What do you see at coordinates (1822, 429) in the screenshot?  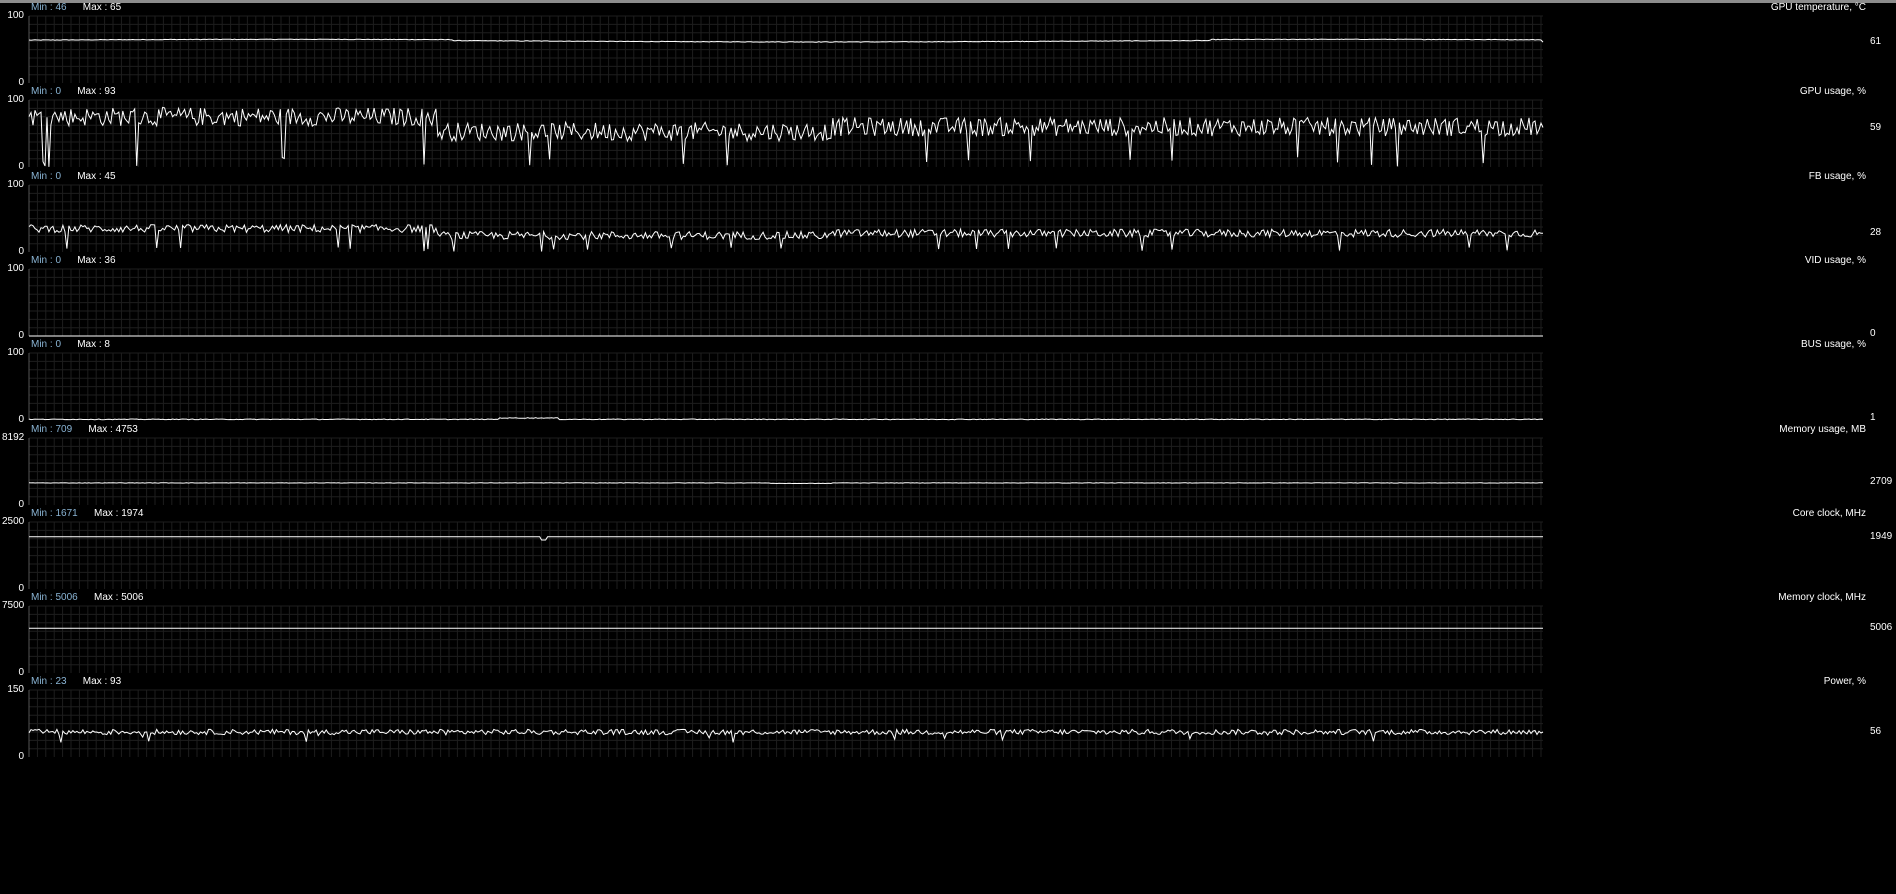 I see `graph-title: Memory usage, MB` at bounding box center [1822, 429].